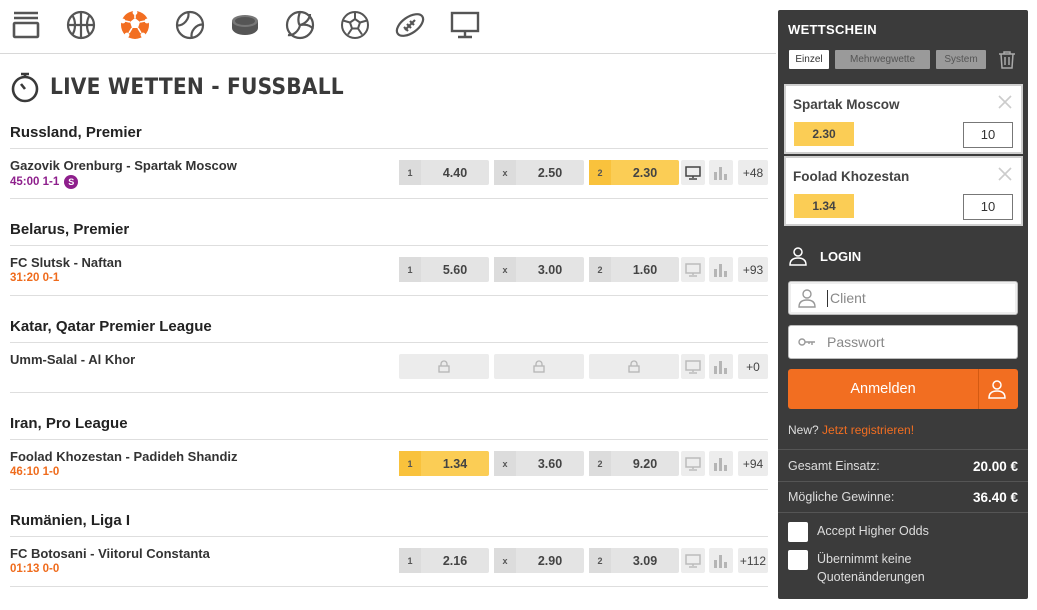 The image size is (1037, 610). Describe the element at coordinates (539, 463) in the screenshot. I see `odd-draw-button: x 3.60` at that location.